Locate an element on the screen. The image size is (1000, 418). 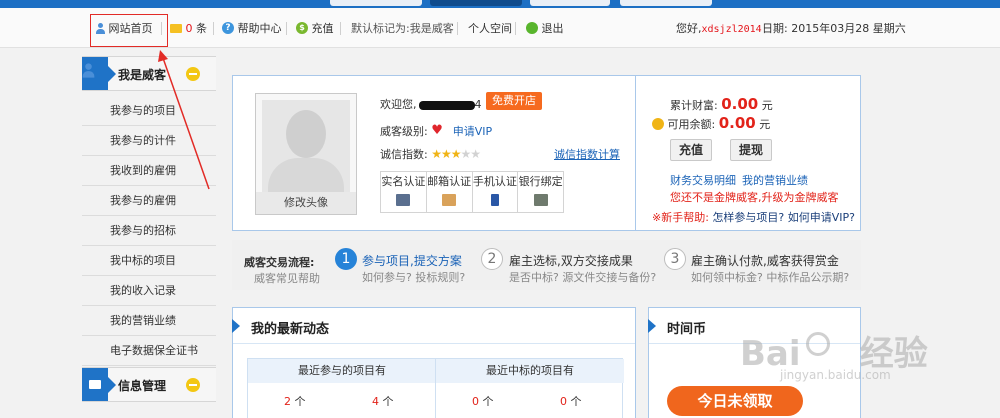
logout-label: 退出 is located at coordinates (552, 28).